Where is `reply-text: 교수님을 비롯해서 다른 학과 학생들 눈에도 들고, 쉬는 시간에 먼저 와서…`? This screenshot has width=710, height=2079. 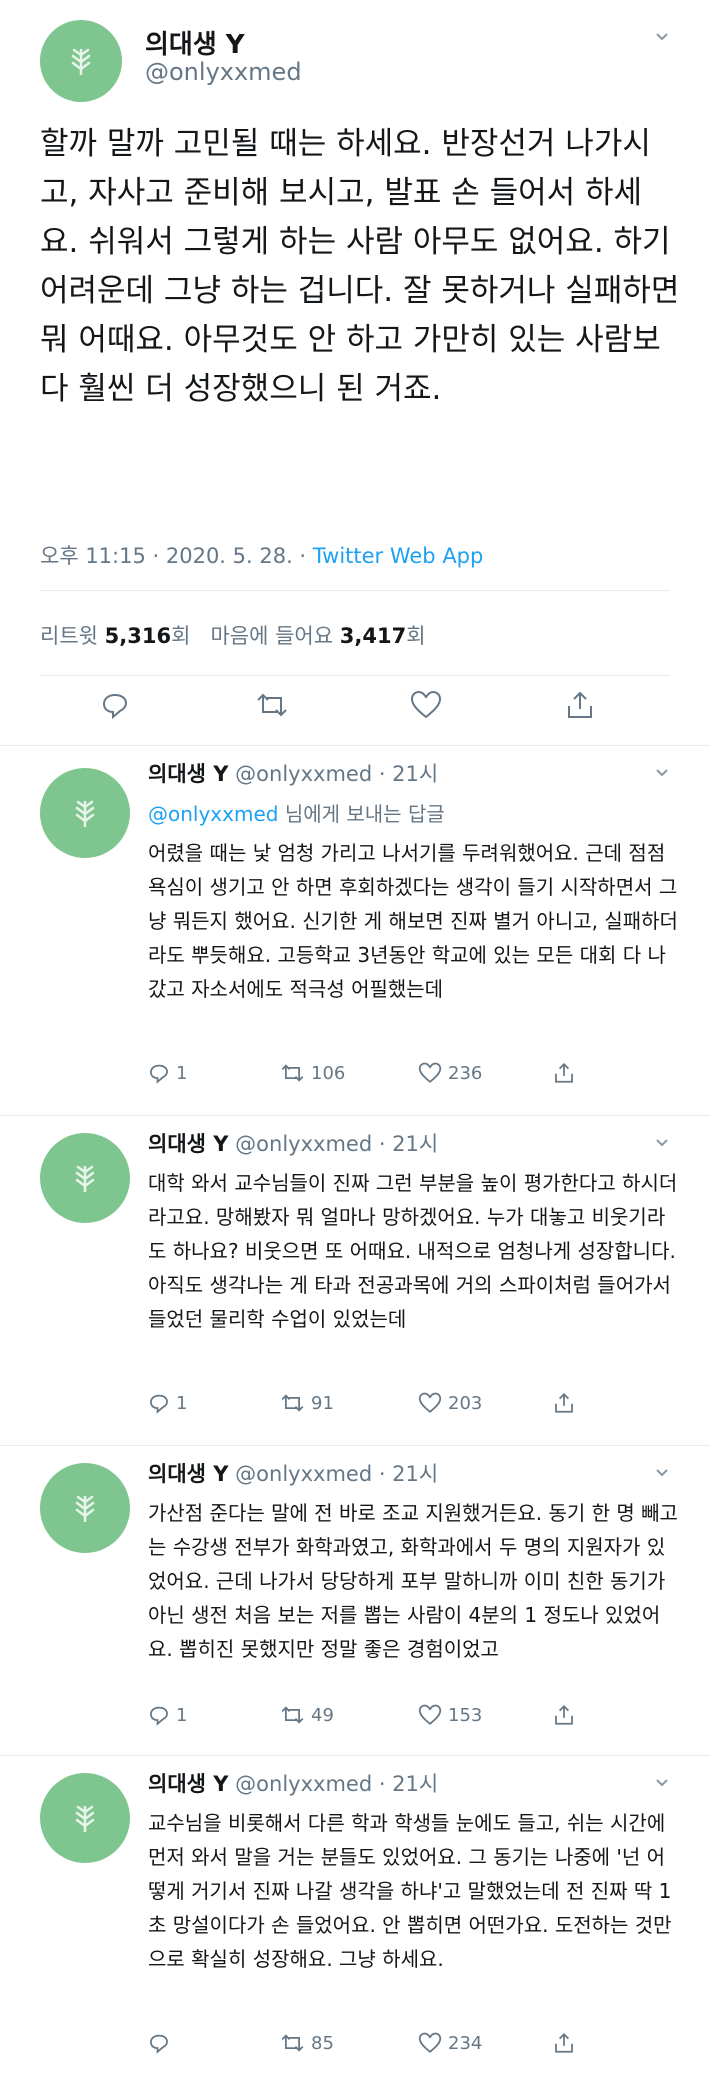 reply-text: 교수님을 비롯해서 다른 학과 학생들 눈에도 들고, 쉬는 시간에 먼저 와서… is located at coordinates (410, 1891).